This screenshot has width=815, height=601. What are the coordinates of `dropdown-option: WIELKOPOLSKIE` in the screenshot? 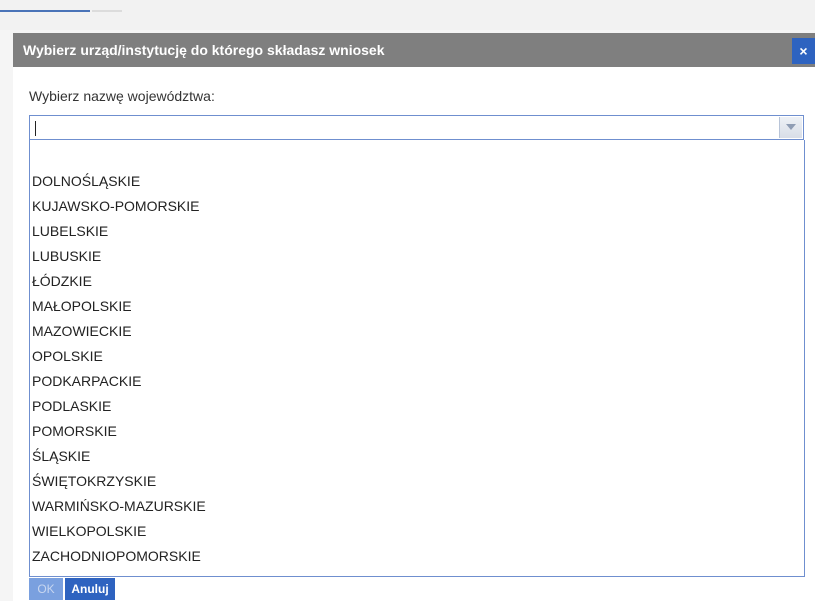 It's located at (89, 531).